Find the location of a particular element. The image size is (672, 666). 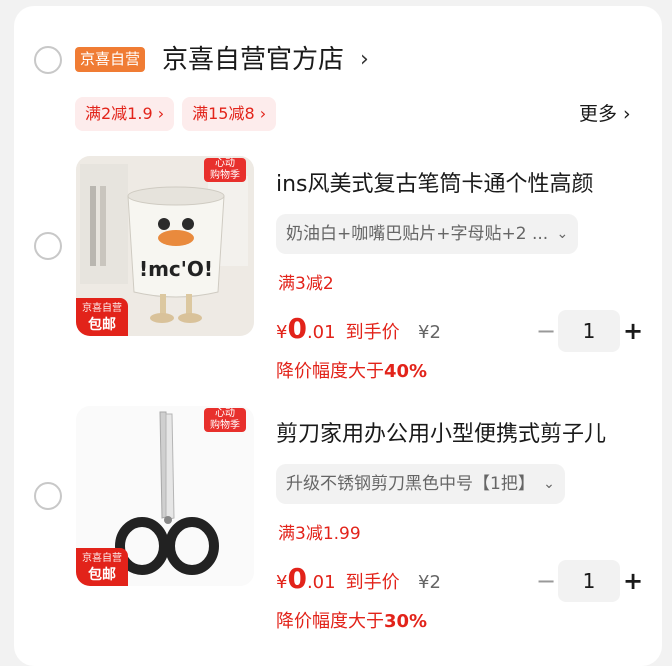

promo-tag-2: 满15减8 › is located at coordinates (229, 114).